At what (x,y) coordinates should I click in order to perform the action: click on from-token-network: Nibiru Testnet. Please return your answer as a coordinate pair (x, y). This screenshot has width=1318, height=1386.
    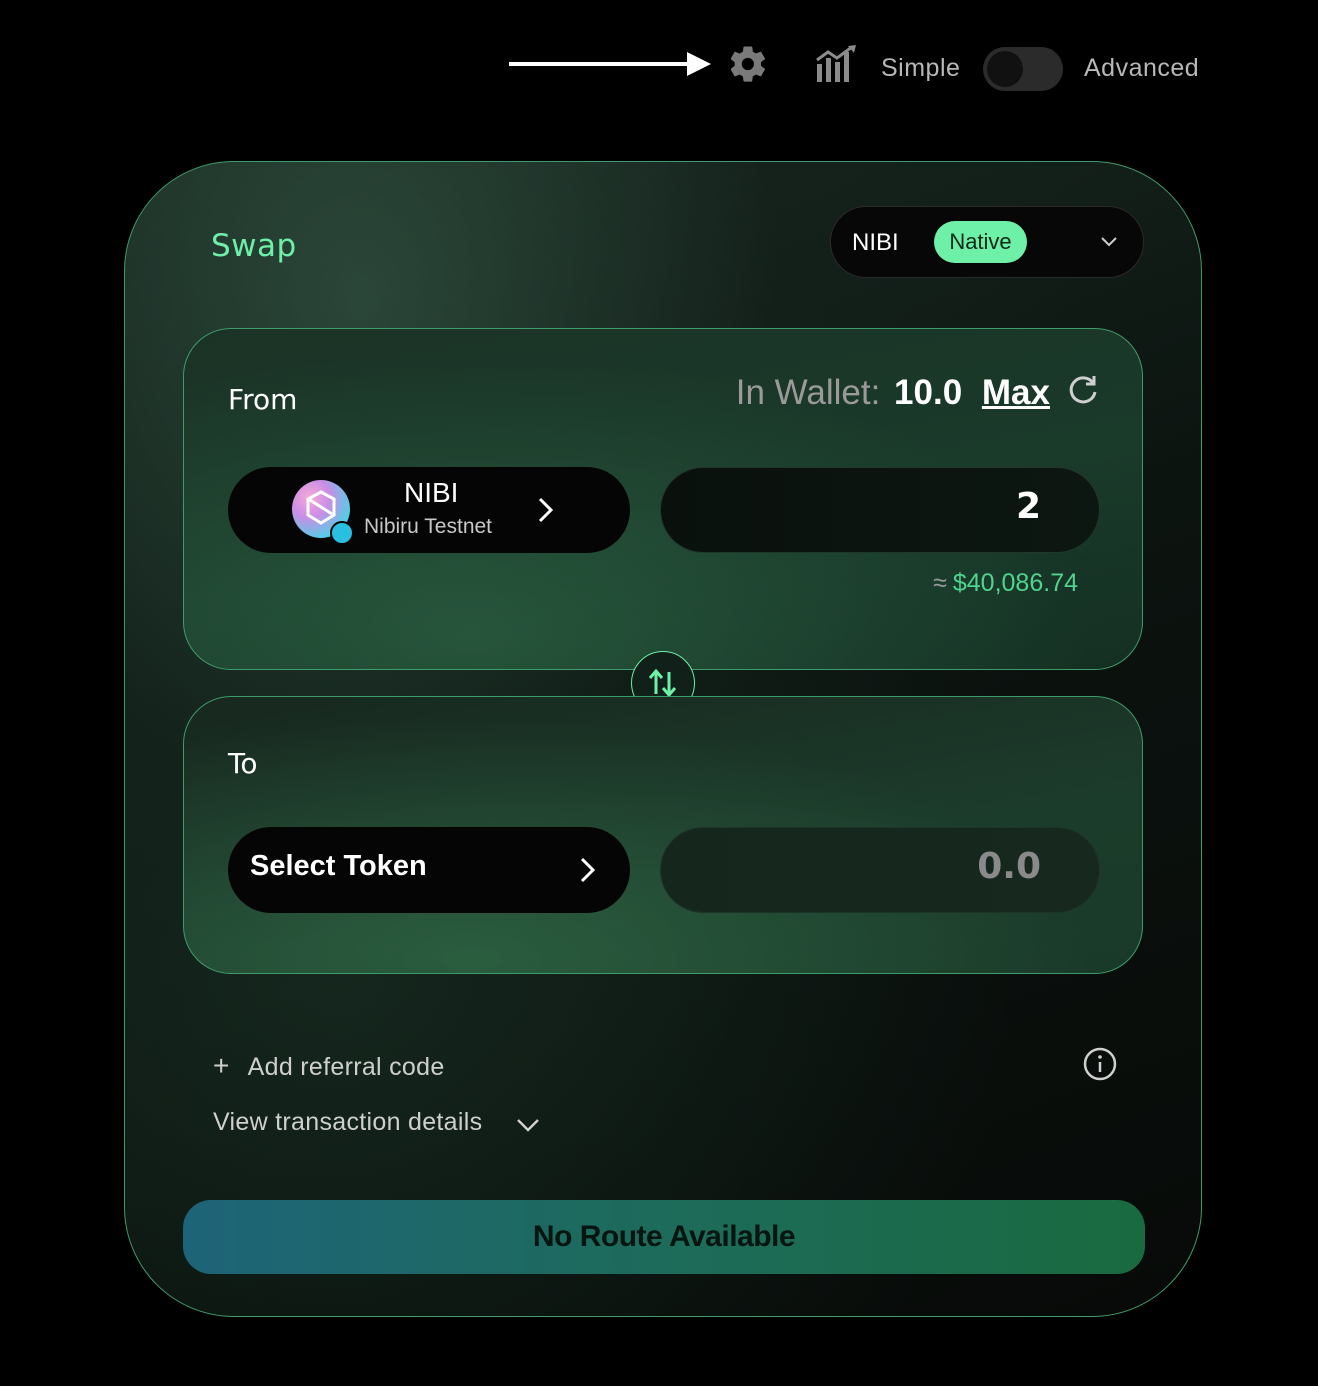
    Looking at the image, I should click on (428, 526).